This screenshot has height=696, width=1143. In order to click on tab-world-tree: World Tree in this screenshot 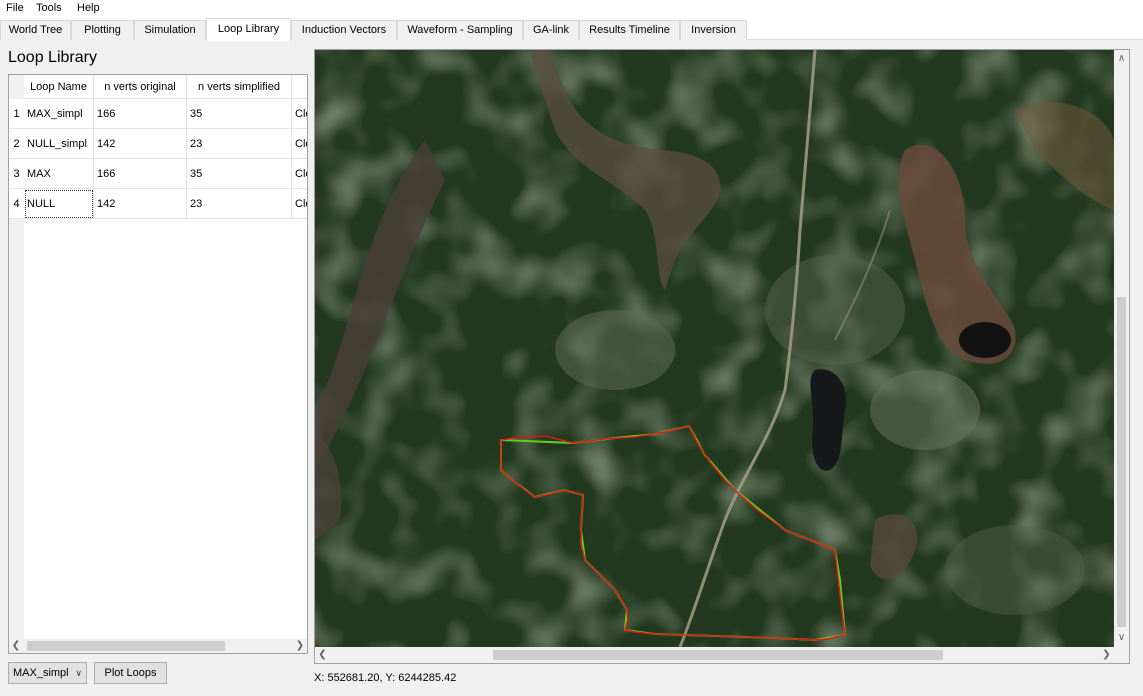, I will do `click(35, 30)`.